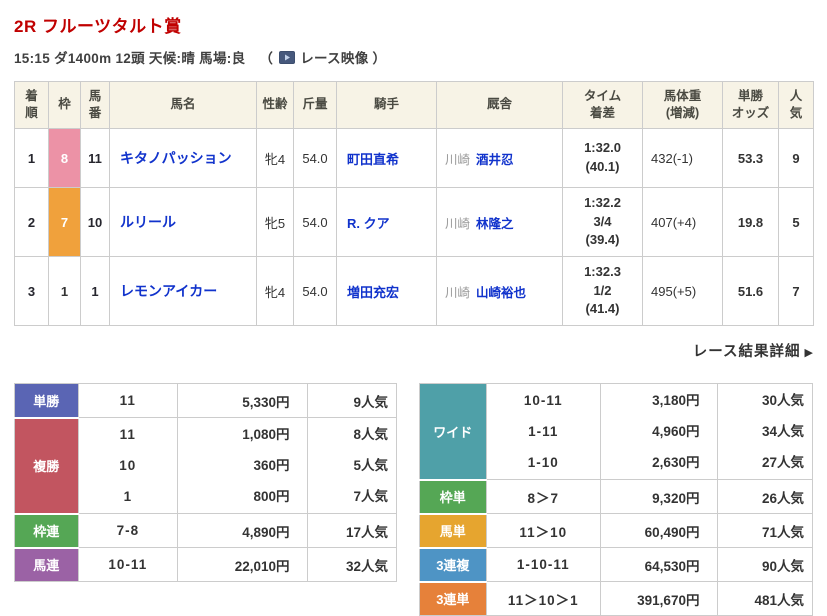  Describe the element at coordinates (95, 158) in the screenshot. I see `horse-no-cell: 11` at that location.